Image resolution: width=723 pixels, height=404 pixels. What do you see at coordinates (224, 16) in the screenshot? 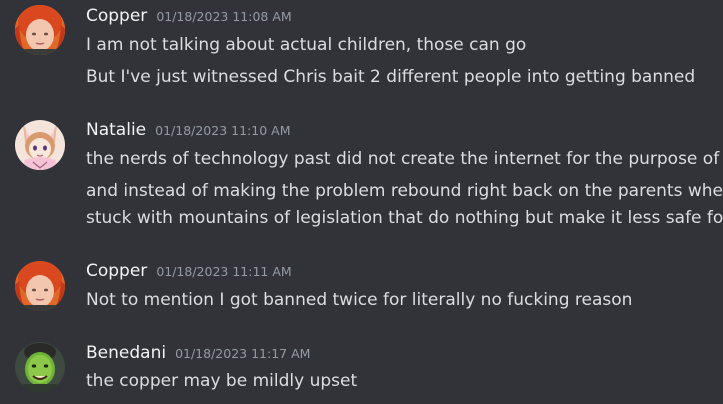
I see `timestamp: 01/18/2023 11:08 AM` at bounding box center [224, 16].